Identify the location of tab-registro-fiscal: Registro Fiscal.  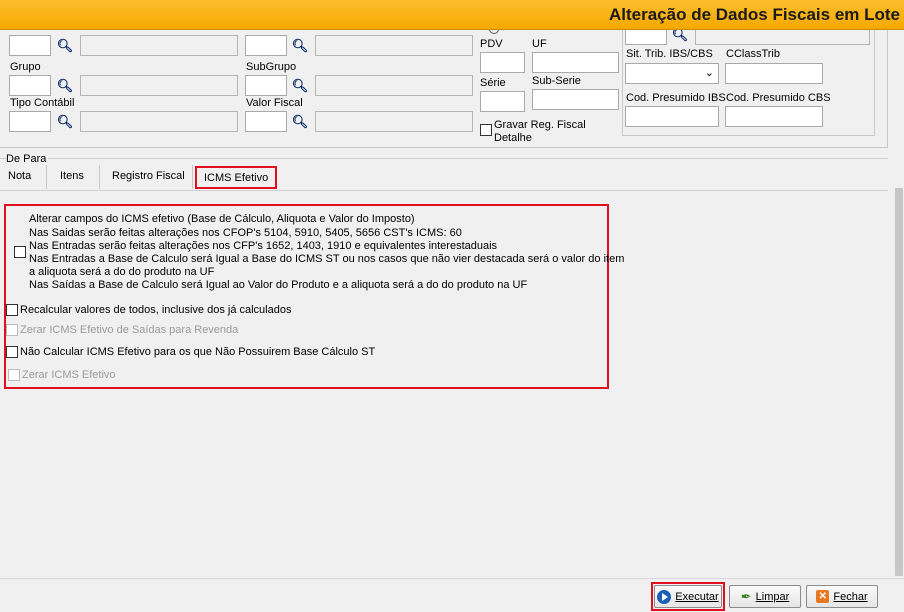
(148, 176).